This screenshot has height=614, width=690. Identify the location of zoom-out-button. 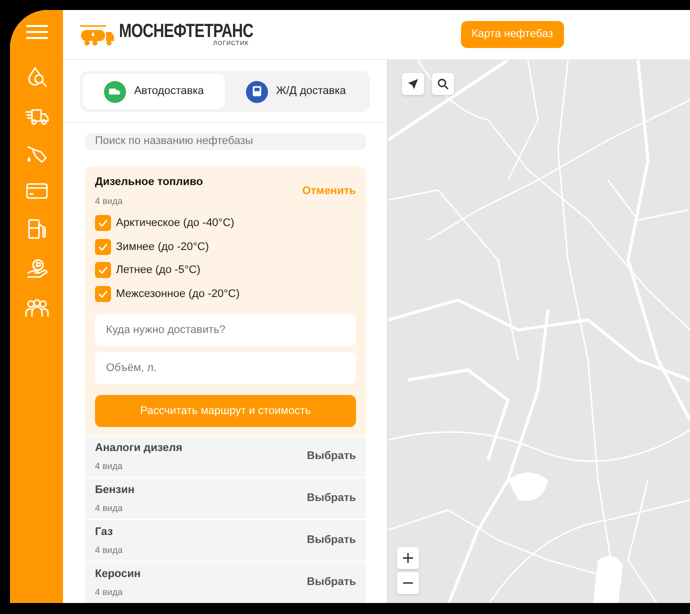
(408, 583).